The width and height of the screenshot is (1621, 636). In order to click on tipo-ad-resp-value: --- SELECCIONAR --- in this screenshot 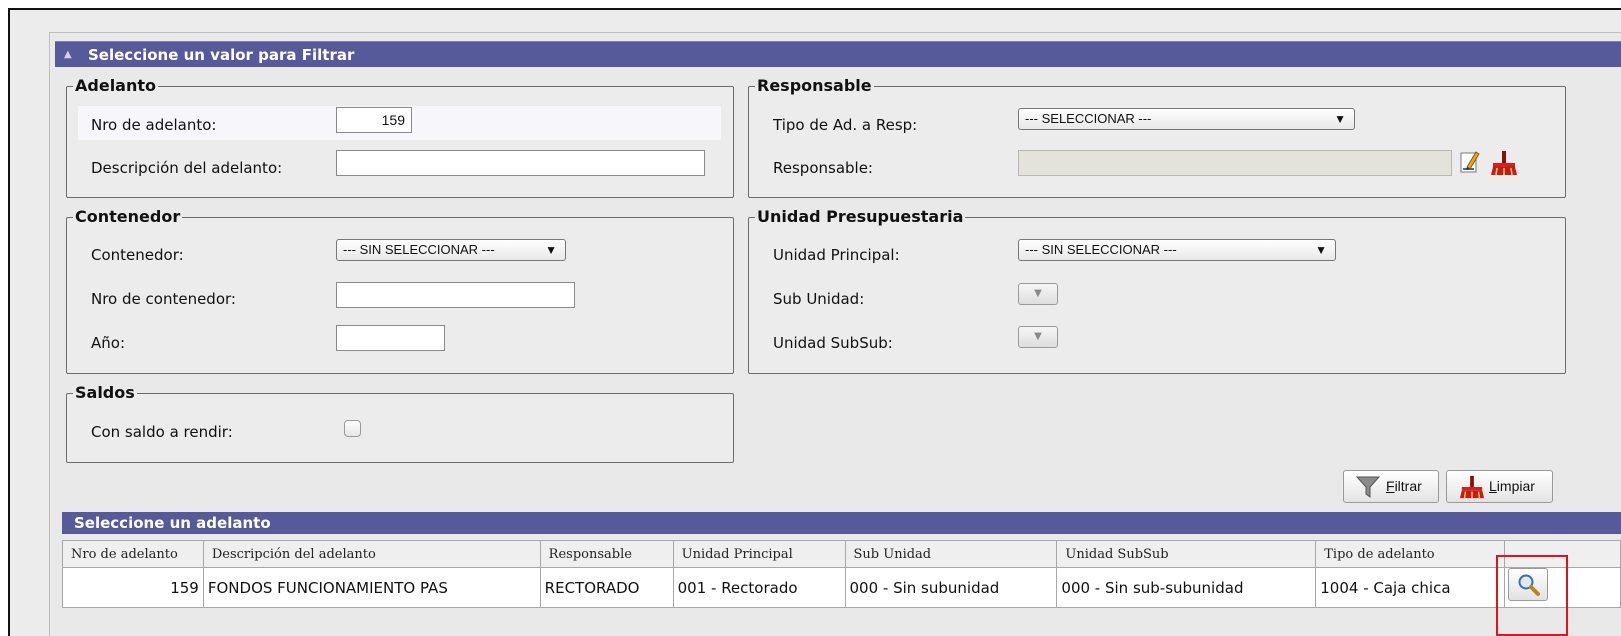, I will do `click(1088, 118)`.